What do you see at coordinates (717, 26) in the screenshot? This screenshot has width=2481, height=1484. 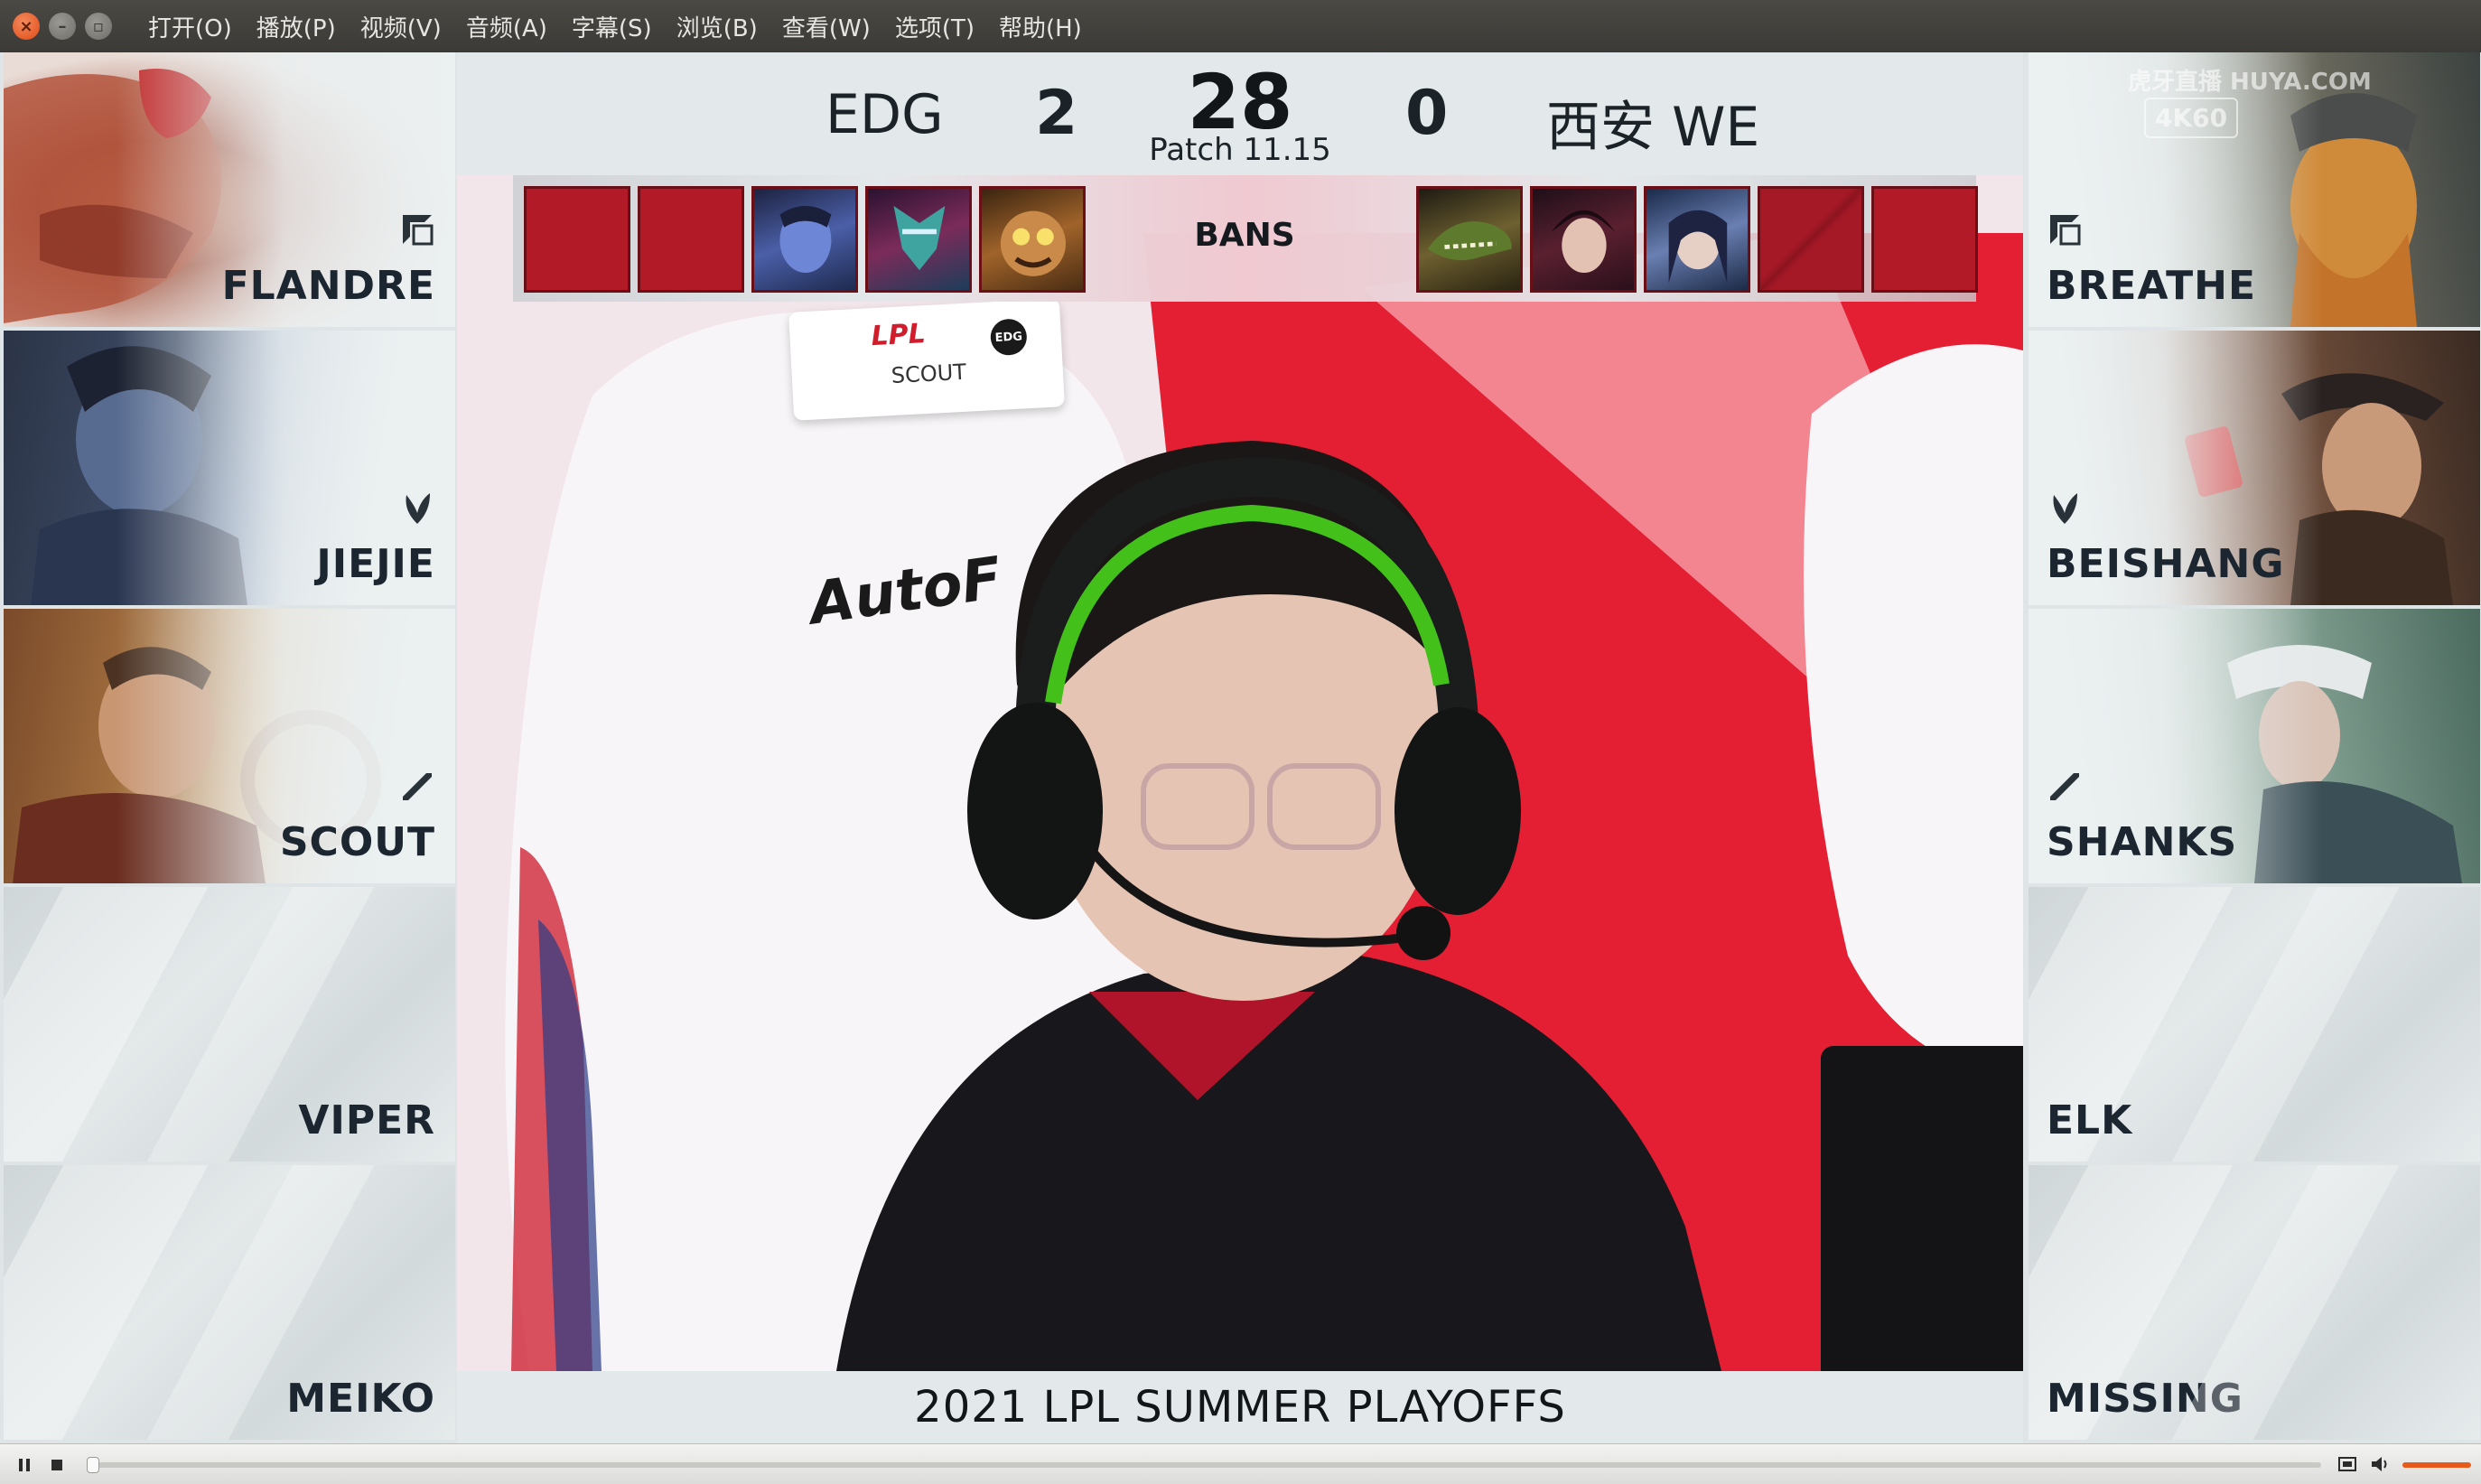 I see `menu-browse: 浏览(B)` at bounding box center [717, 26].